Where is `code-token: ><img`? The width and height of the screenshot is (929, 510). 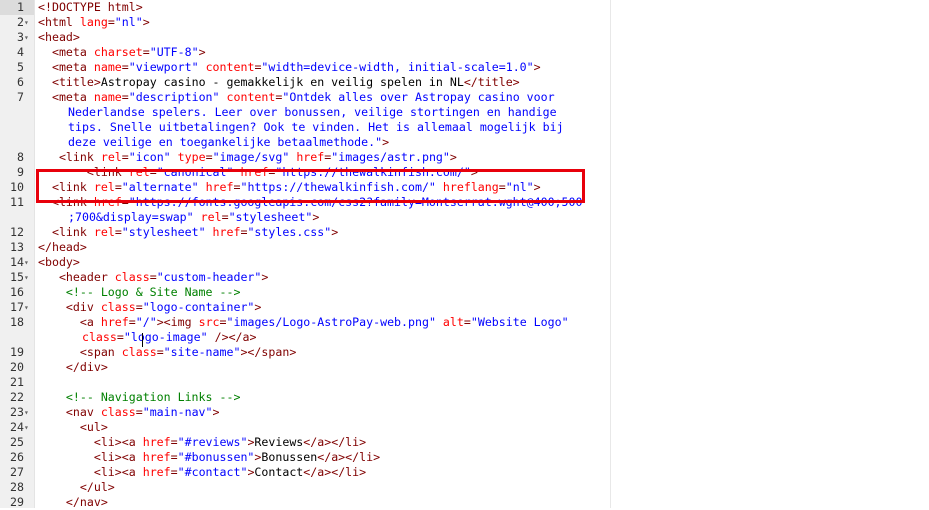 code-token: ><img is located at coordinates (177, 322).